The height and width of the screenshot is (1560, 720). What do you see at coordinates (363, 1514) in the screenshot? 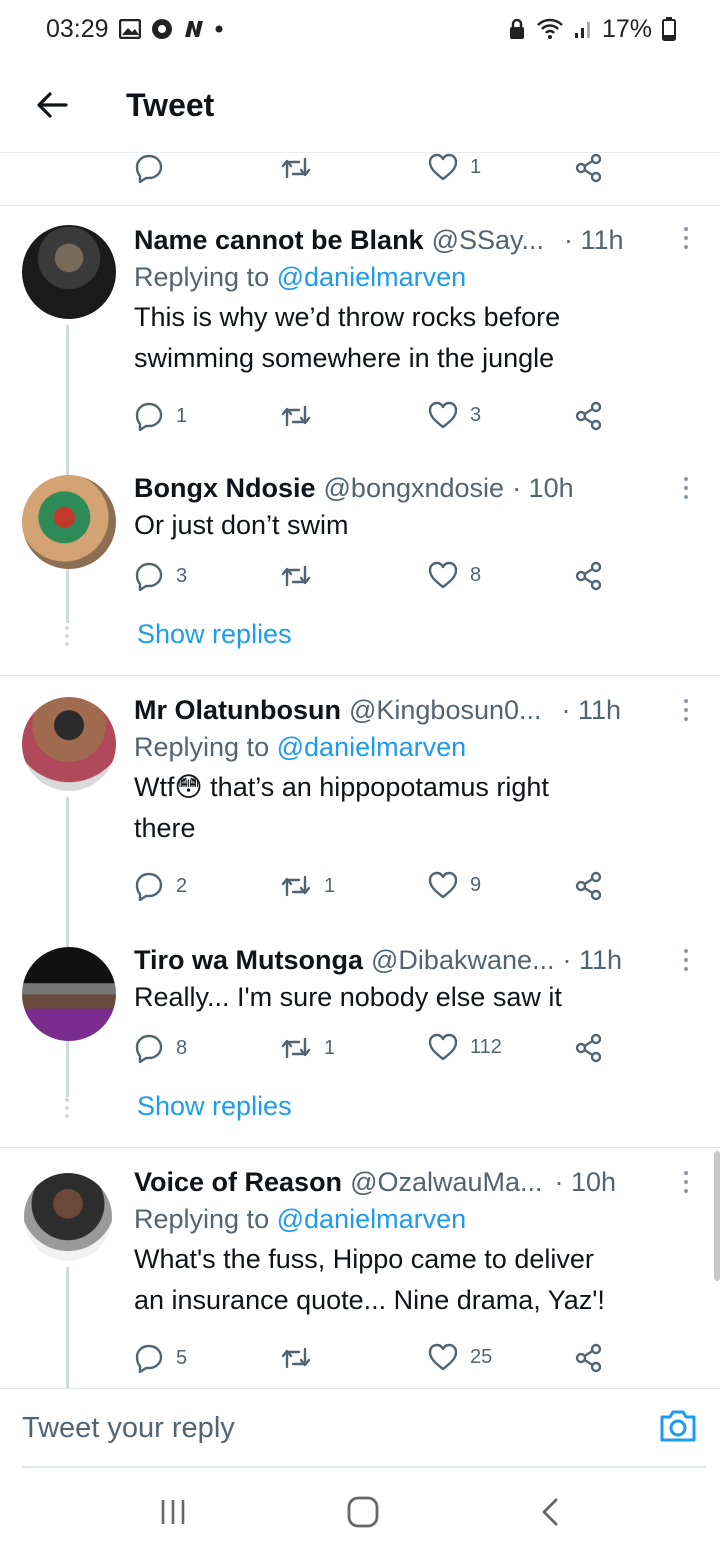
I see `home-button` at bounding box center [363, 1514].